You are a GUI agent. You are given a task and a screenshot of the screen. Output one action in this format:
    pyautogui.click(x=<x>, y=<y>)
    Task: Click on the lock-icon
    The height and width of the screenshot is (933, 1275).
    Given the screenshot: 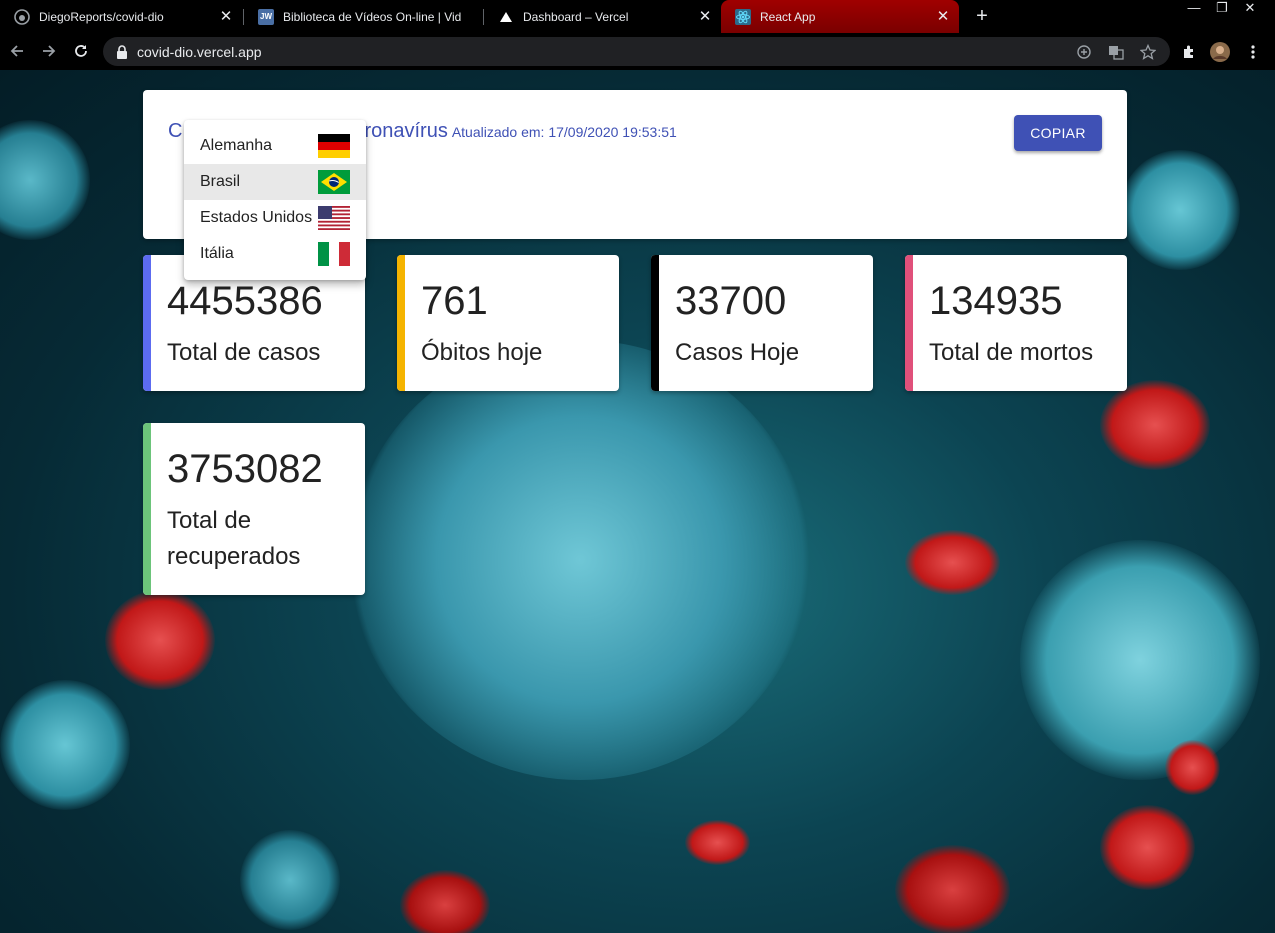 What is the action you would take?
    pyautogui.click(x=122, y=52)
    